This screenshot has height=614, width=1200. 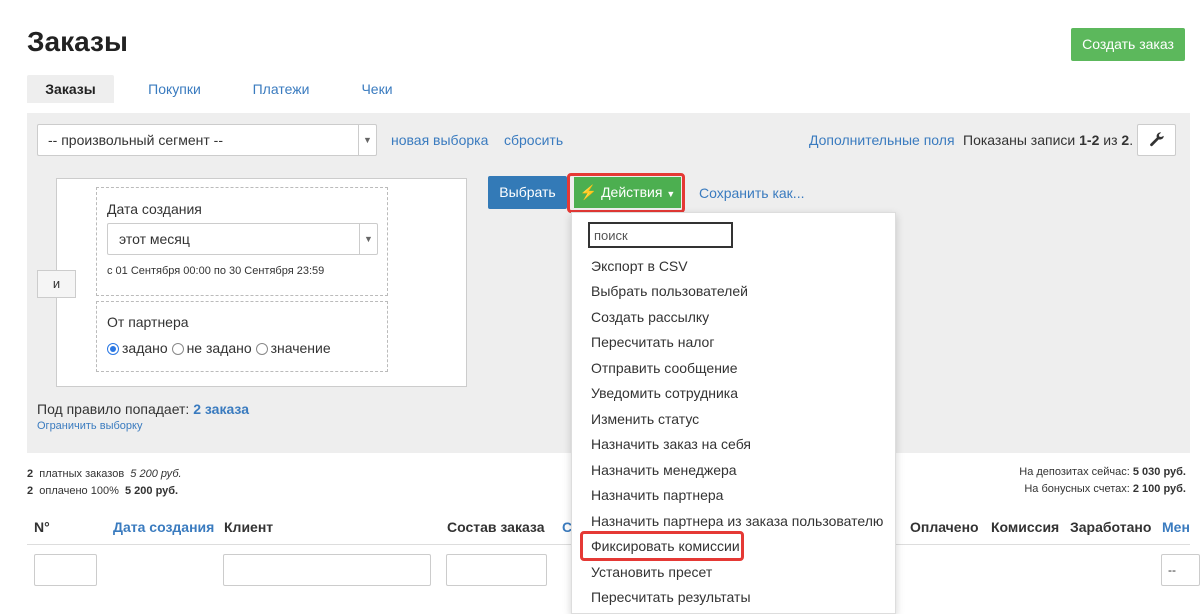 What do you see at coordinates (496, 570) in the screenshot?
I see `filter-composition-input` at bounding box center [496, 570].